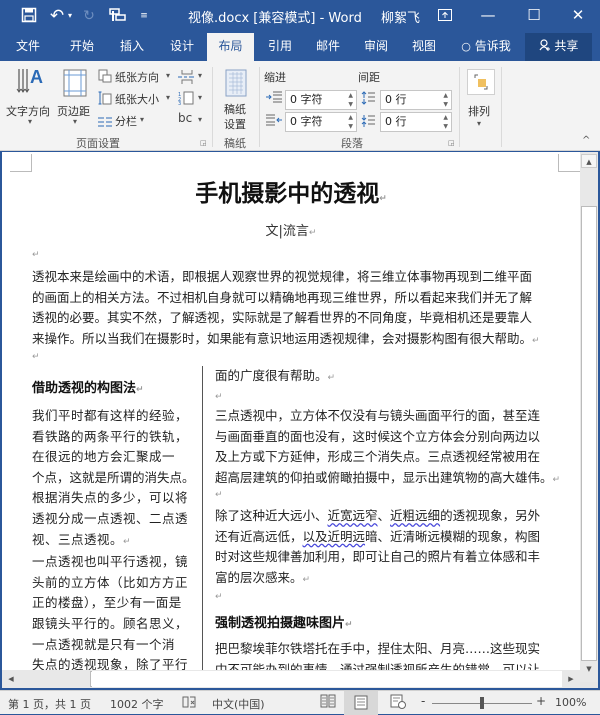  I want to click on right-column-top-line: 面的广度很有帮助。↵, so click(390, 377).